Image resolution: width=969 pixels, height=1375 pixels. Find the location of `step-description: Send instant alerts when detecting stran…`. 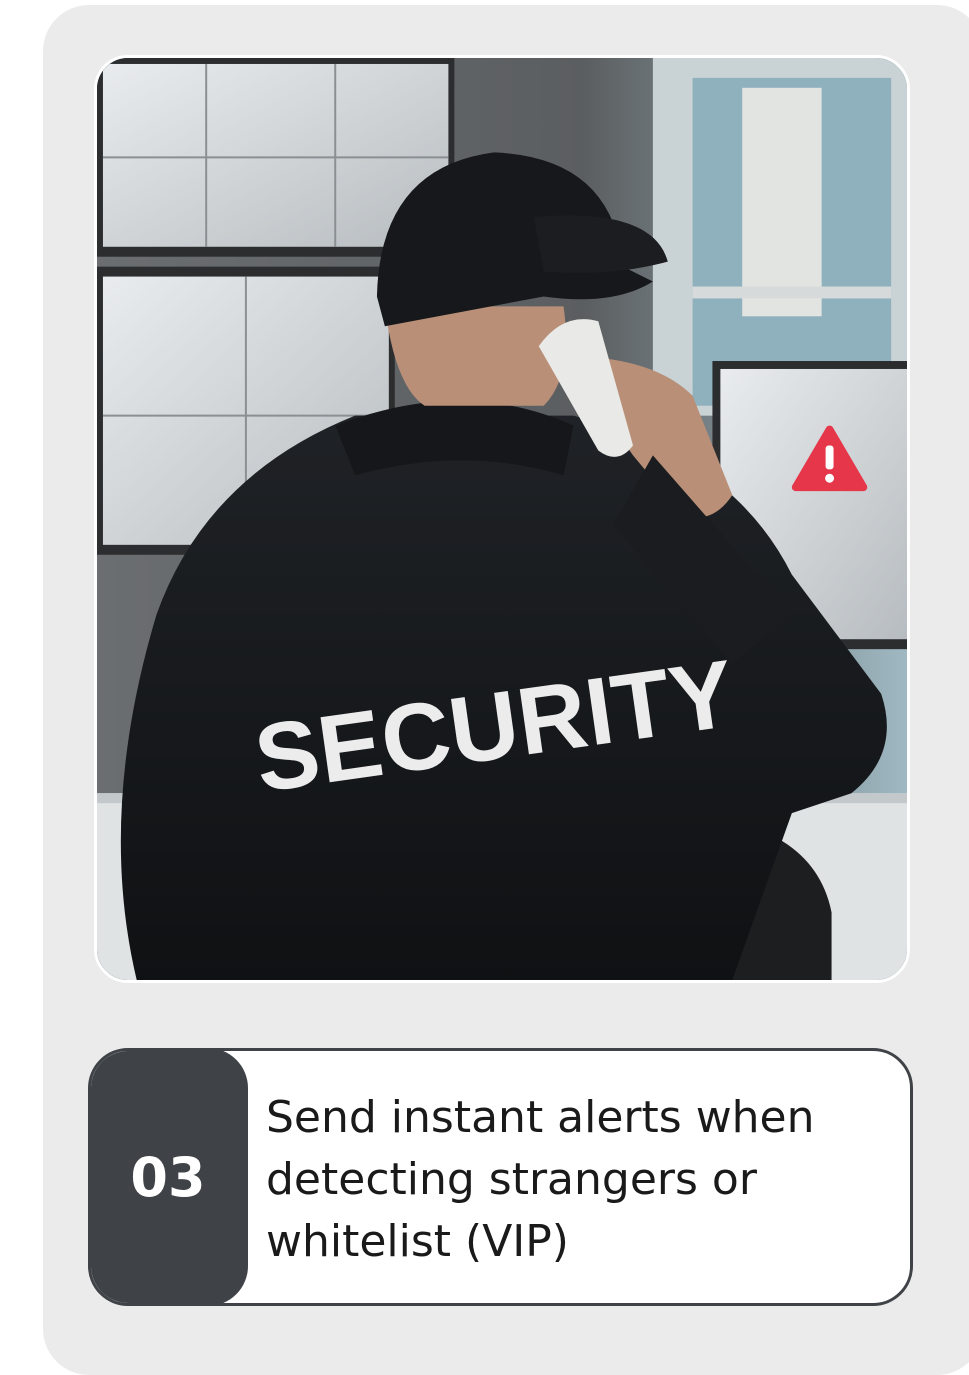

step-description: Send instant alerts when detecting stran… is located at coordinates (540, 1179).